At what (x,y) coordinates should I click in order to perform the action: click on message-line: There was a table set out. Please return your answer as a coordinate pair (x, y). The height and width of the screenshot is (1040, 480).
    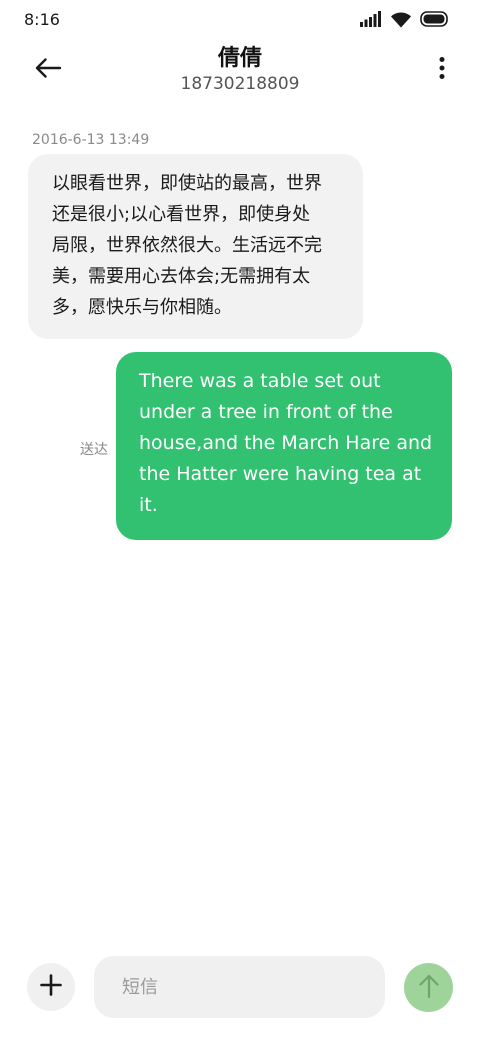
    Looking at the image, I should click on (260, 381).